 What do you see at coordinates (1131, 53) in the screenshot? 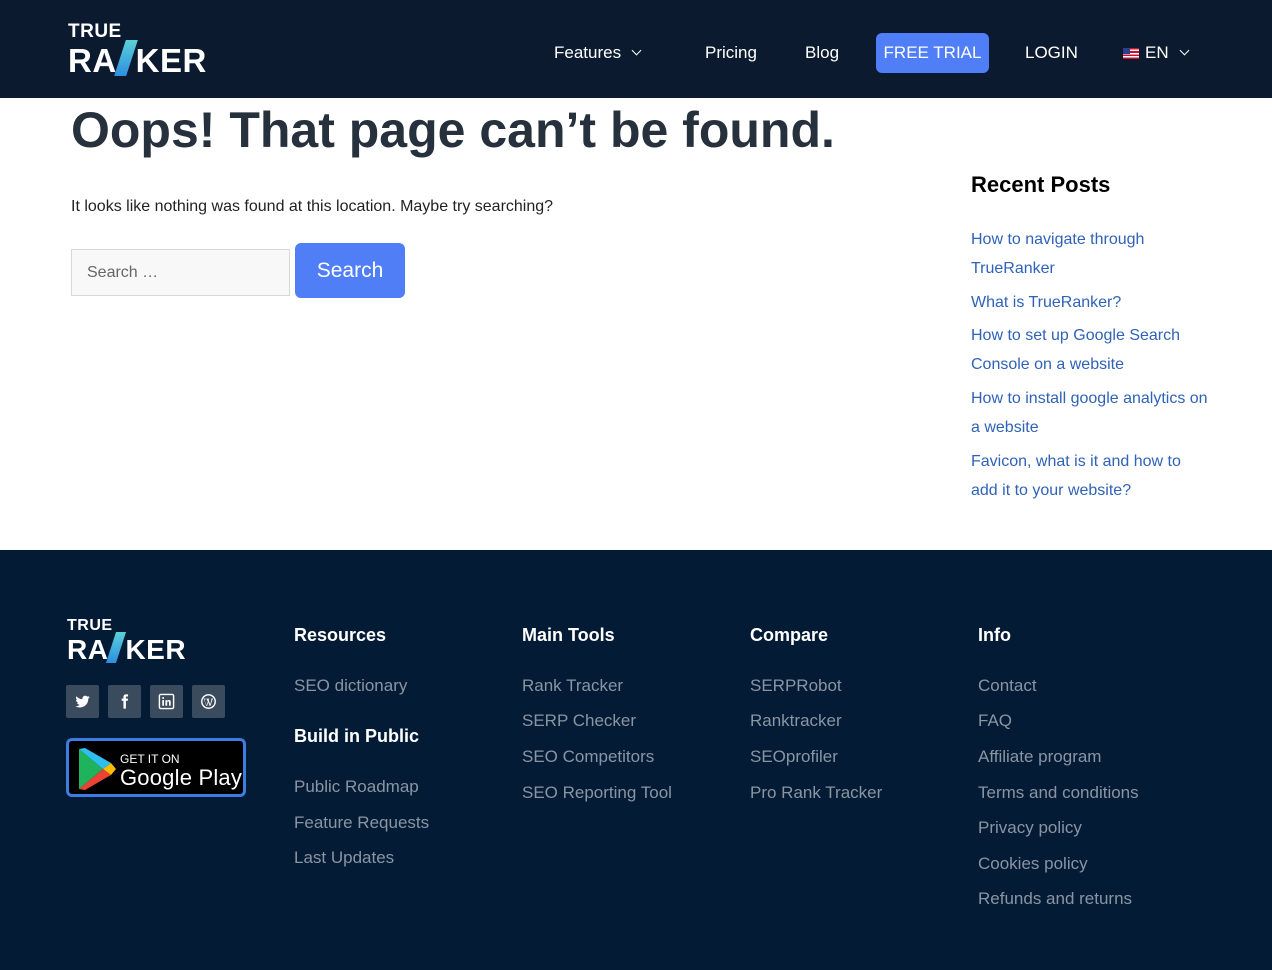
I see `us-flag-icon` at bounding box center [1131, 53].